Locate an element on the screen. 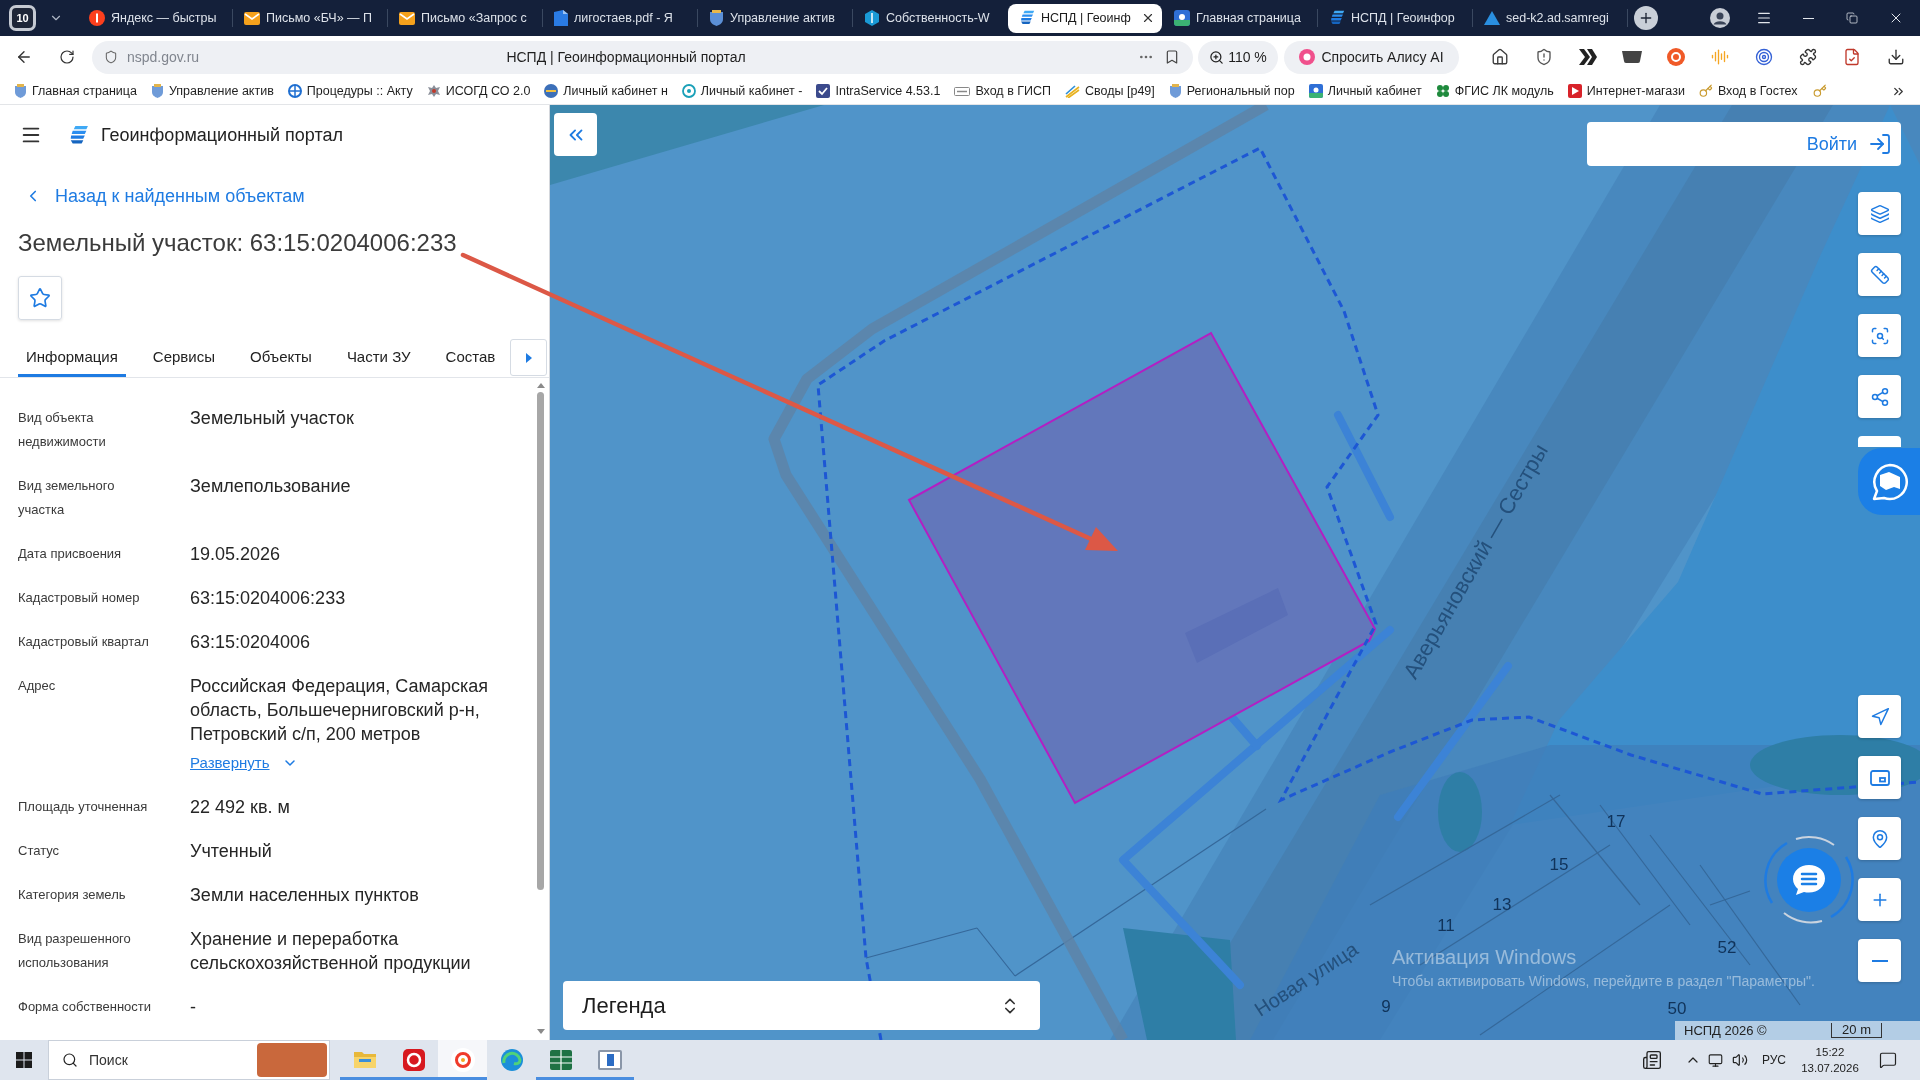 The height and width of the screenshot is (1080, 1920). house-number-label: 11 is located at coordinates (1446, 925).